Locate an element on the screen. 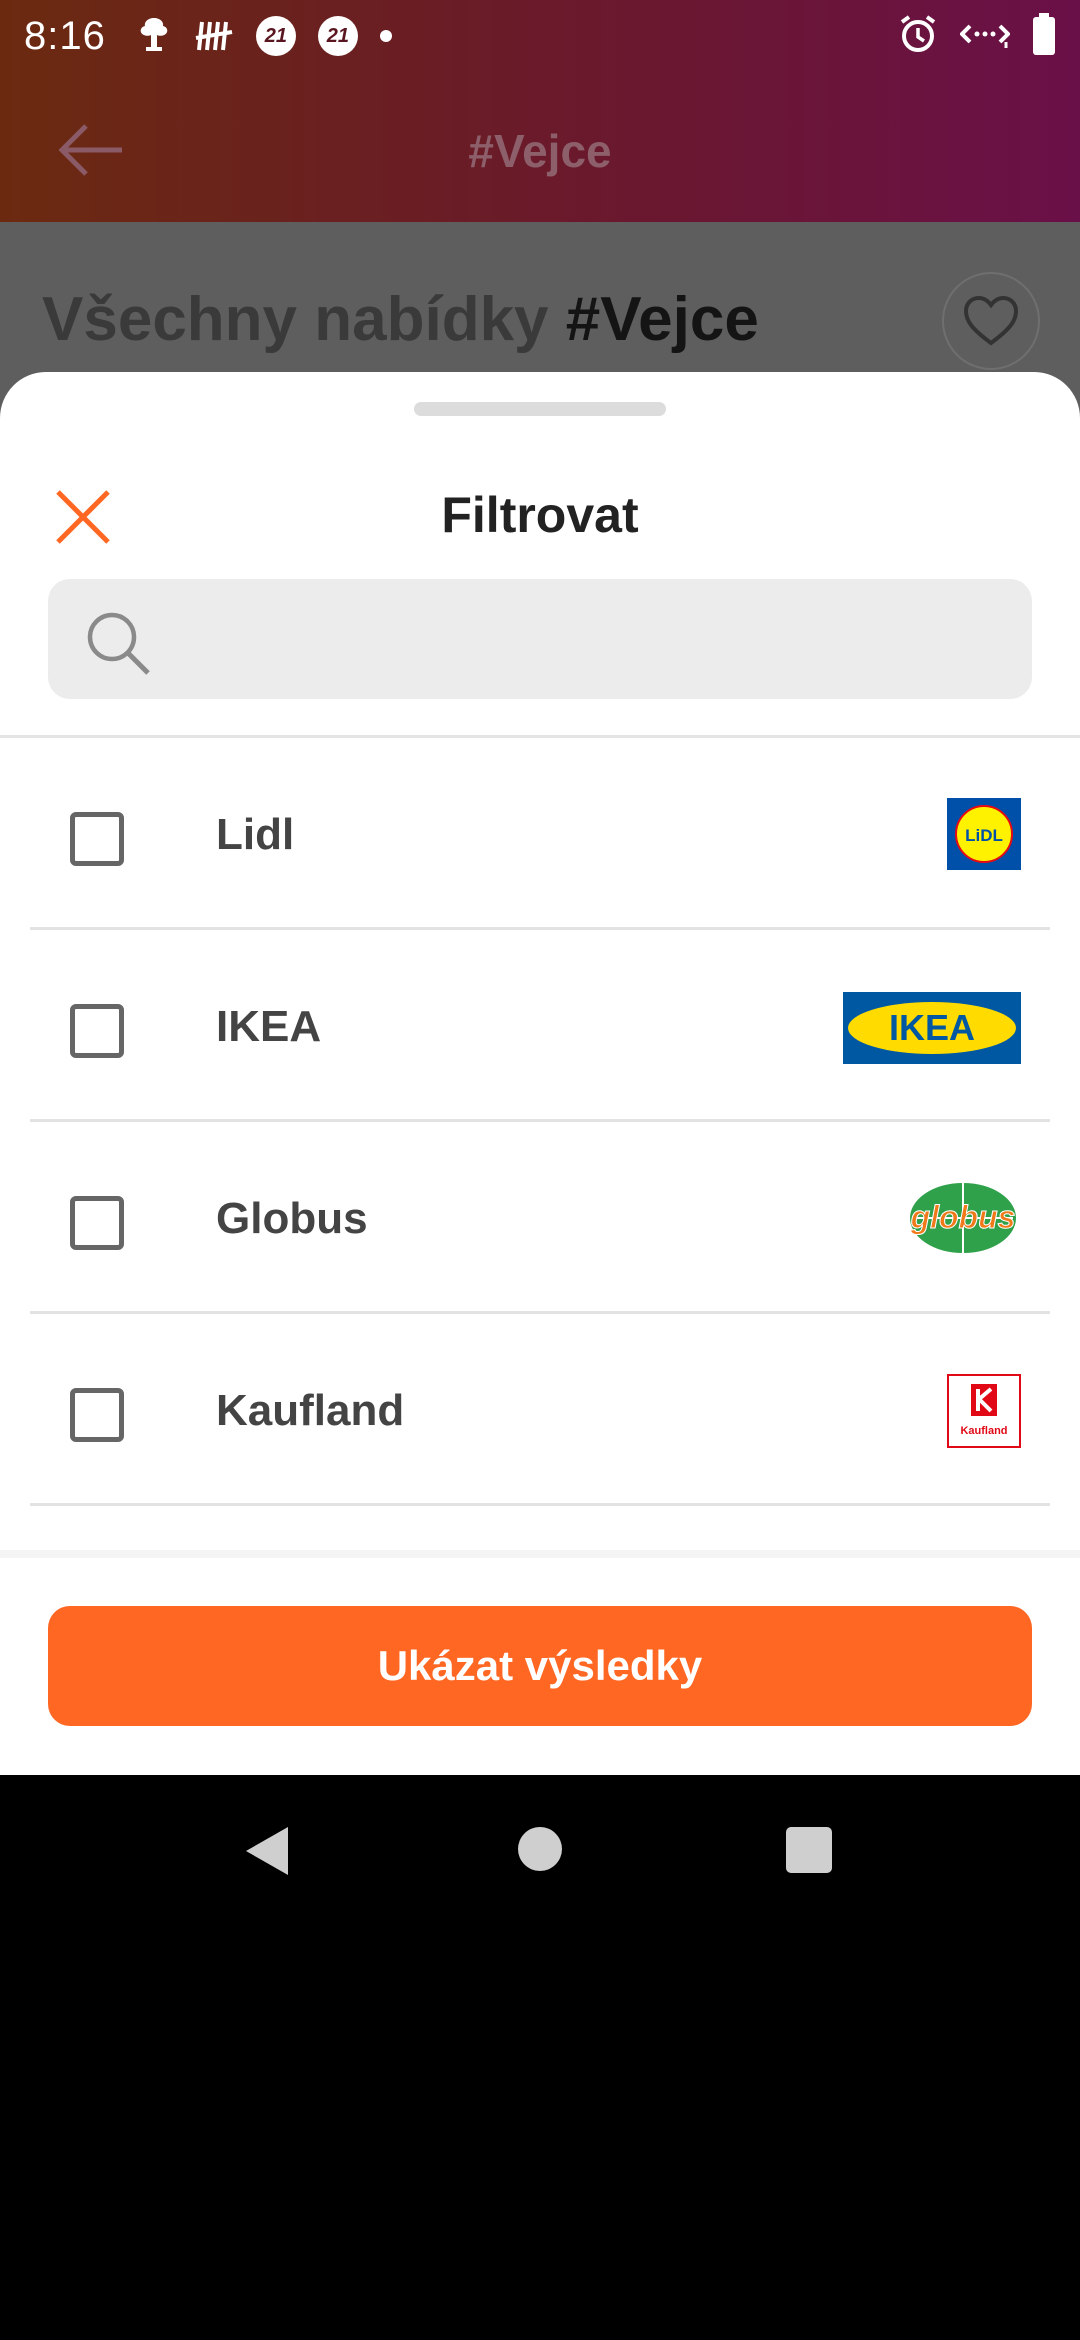 The height and width of the screenshot is (2340, 1080). store-name: Kaufland is located at coordinates (310, 1410).